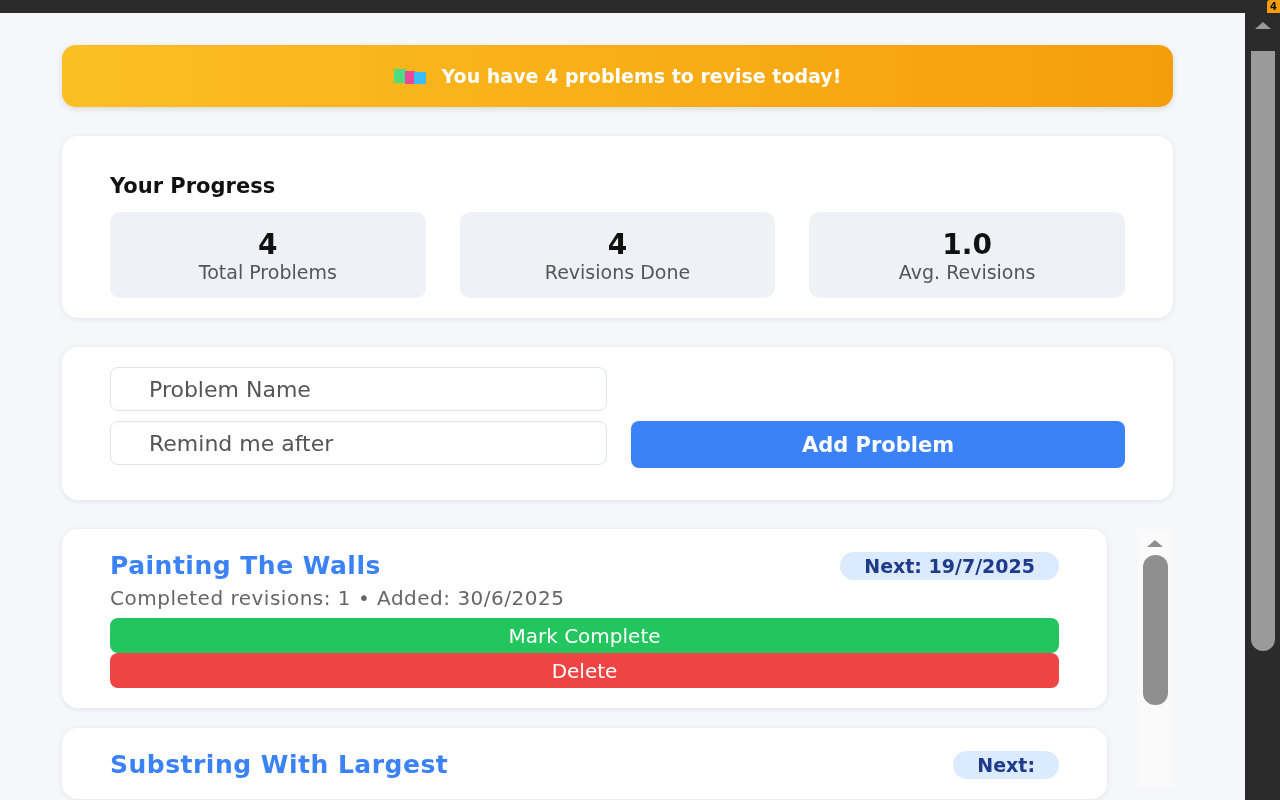 The image size is (1280, 800). Describe the element at coordinates (338, 598) in the screenshot. I see `problem-meta: Completed revisions: 1 • Added: 30/6/2025` at that location.